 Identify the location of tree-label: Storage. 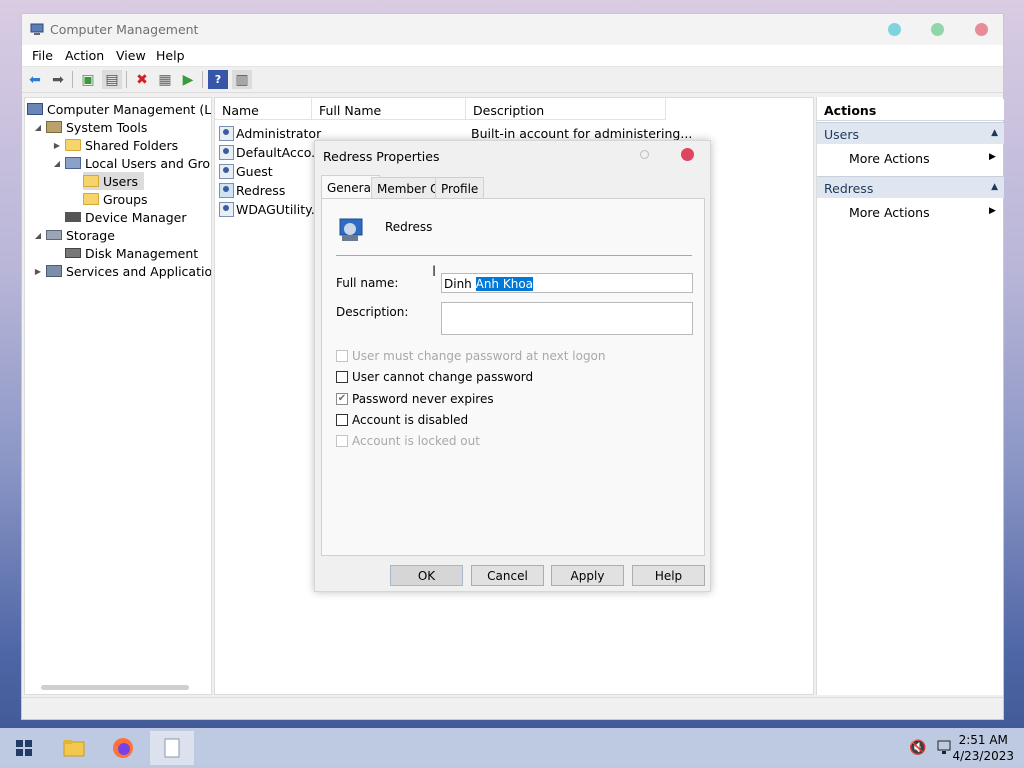
(90, 235).